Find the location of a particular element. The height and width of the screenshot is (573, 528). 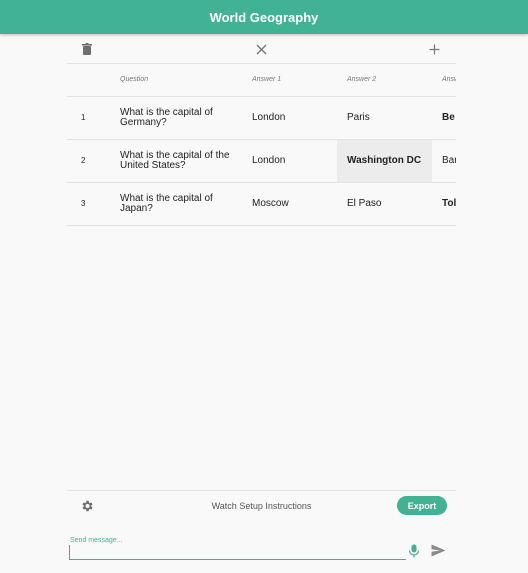

plus-icon is located at coordinates (434, 49).